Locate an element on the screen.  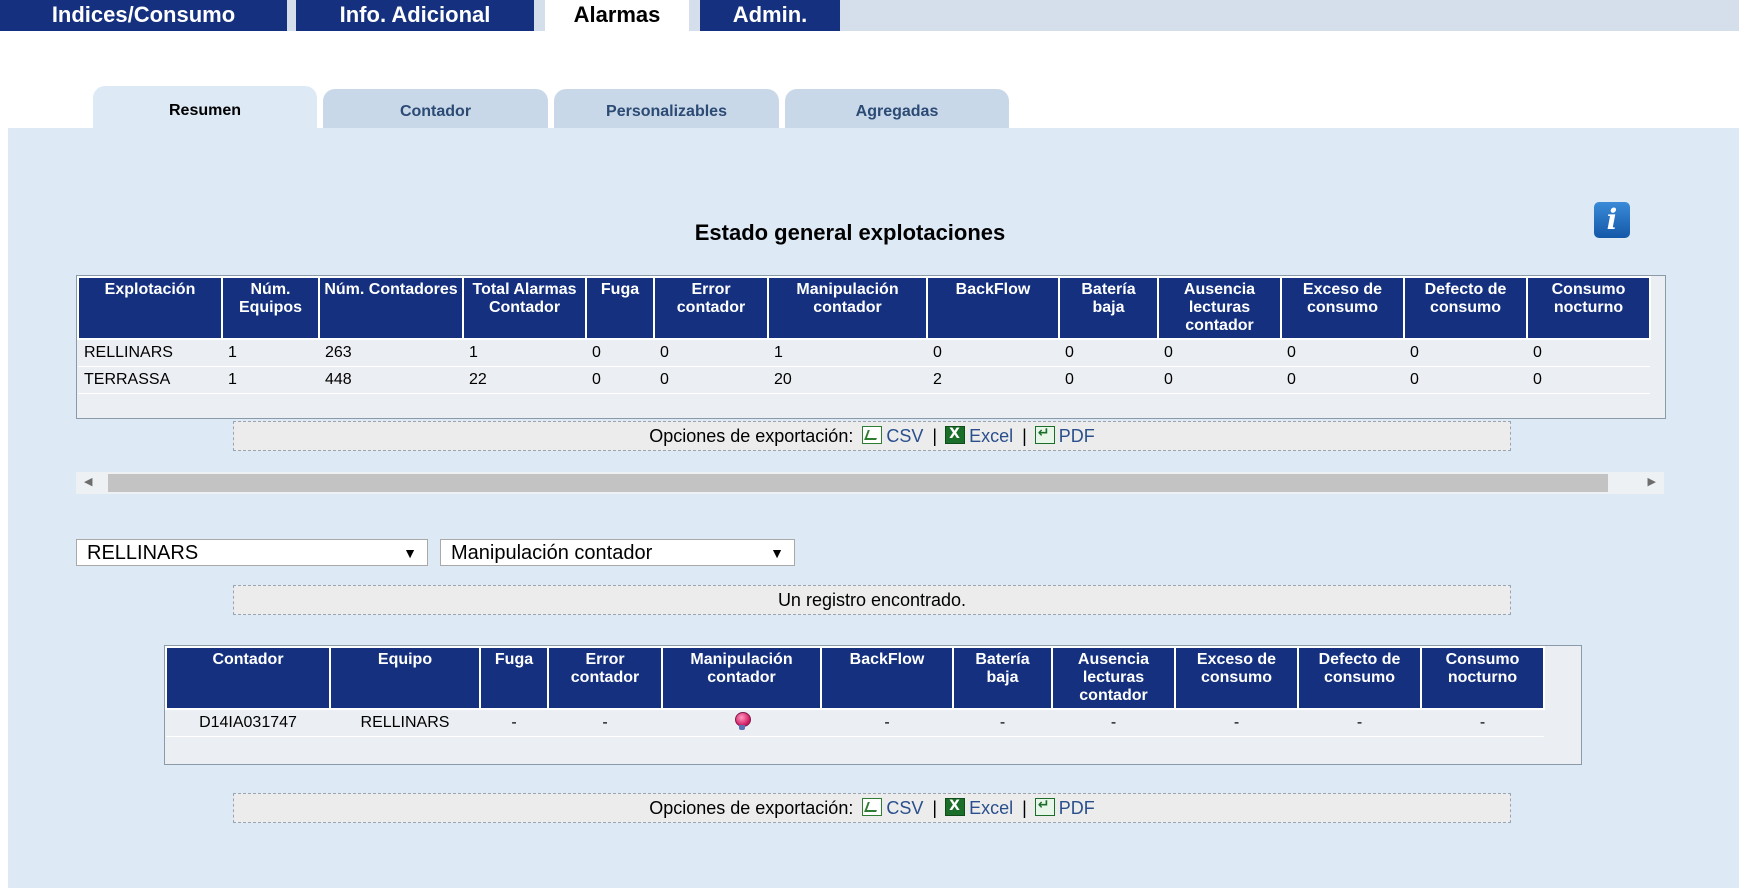
explotacion-select-value: RELLINARS is located at coordinates (143, 553).